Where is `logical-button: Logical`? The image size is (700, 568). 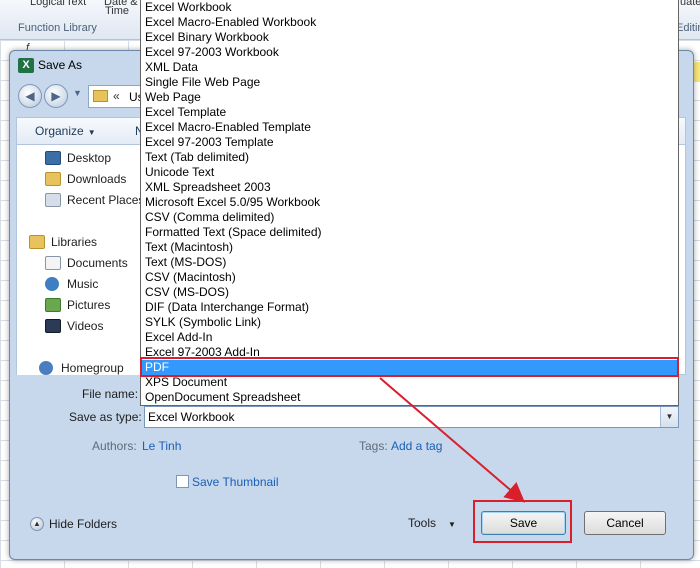
logical-button: Logical is located at coordinates (47, 4).